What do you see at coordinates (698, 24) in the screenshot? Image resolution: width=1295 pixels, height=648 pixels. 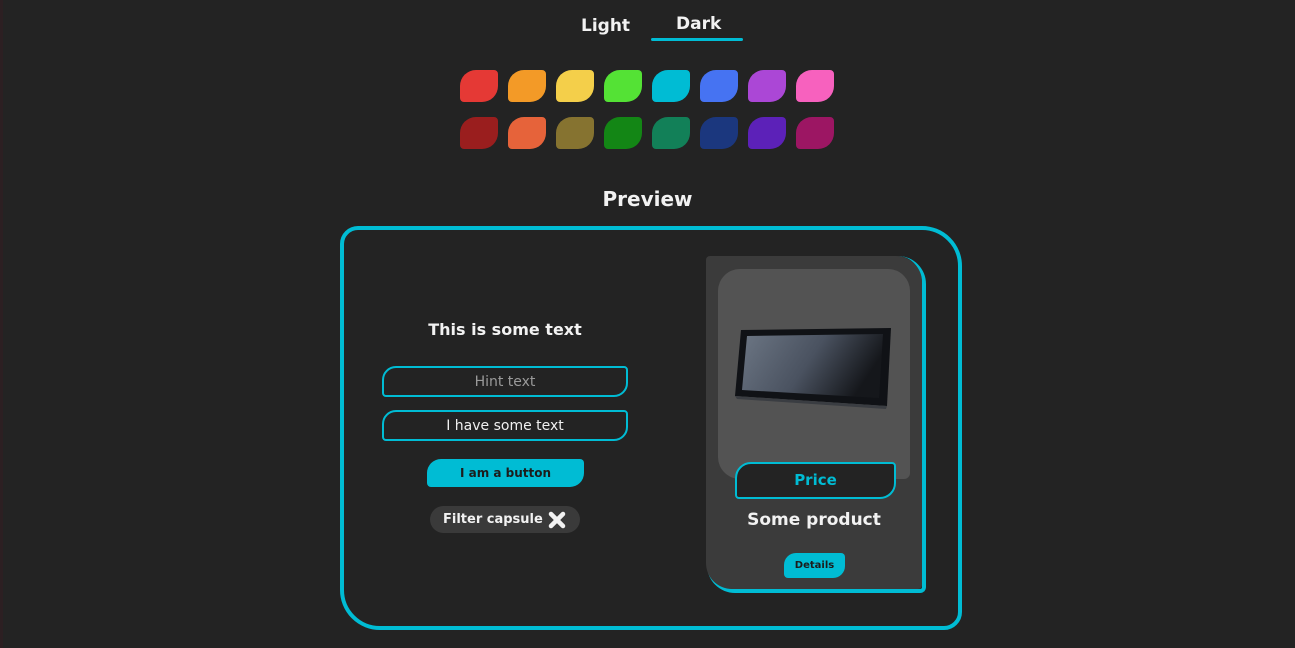 I see `tab-dark: Dark` at bounding box center [698, 24].